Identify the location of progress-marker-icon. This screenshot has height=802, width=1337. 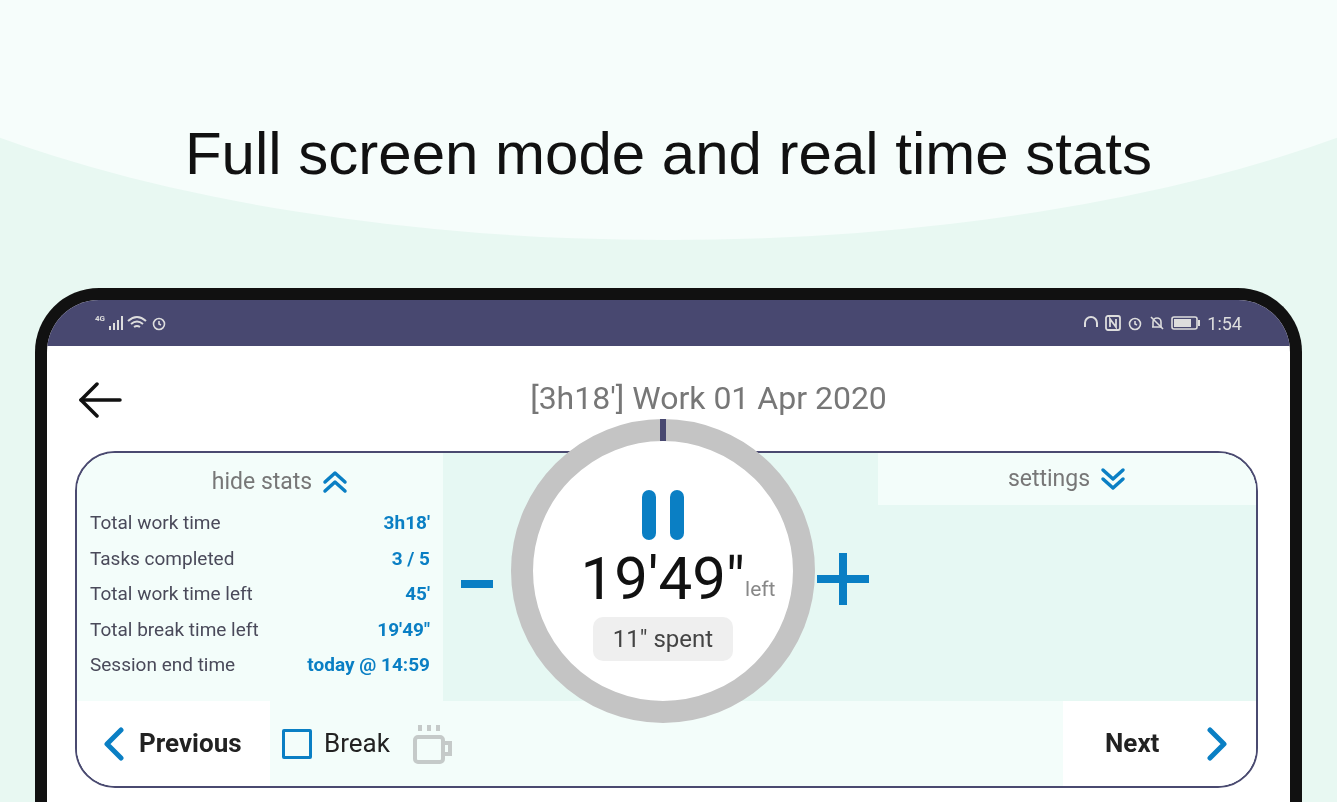
(663, 430).